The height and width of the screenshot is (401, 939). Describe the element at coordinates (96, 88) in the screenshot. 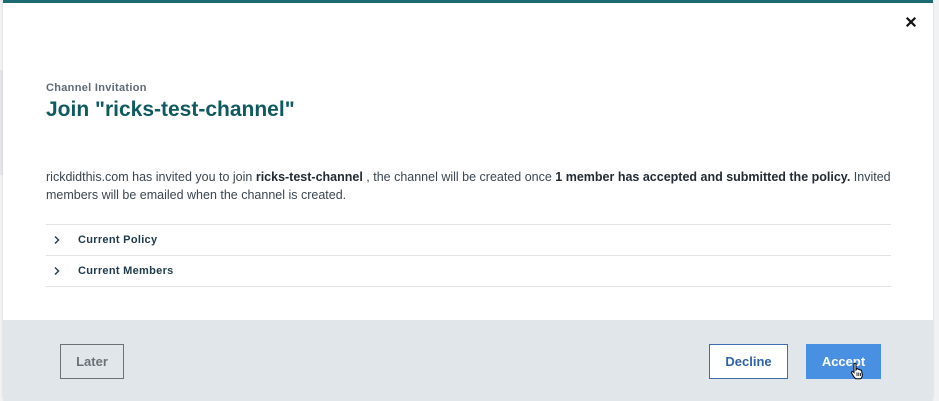

I see `modal-eyebrow: Channel Invitation` at that location.